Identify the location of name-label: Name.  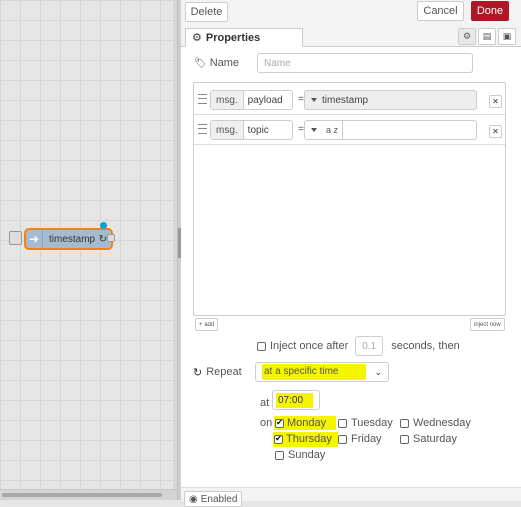
(224, 63).